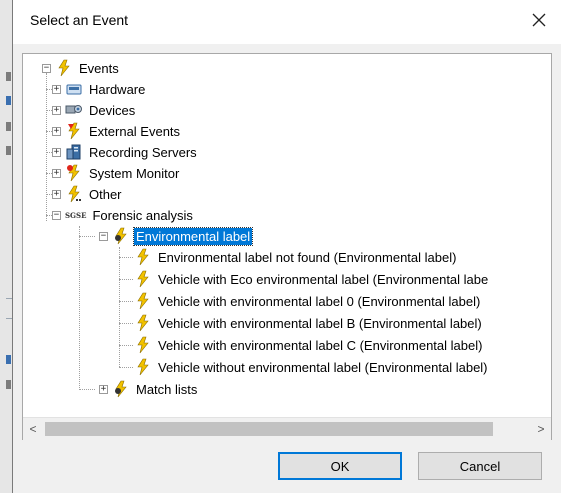 This screenshot has height=493, width=561. I want to click on close-button, so click(539, 20).